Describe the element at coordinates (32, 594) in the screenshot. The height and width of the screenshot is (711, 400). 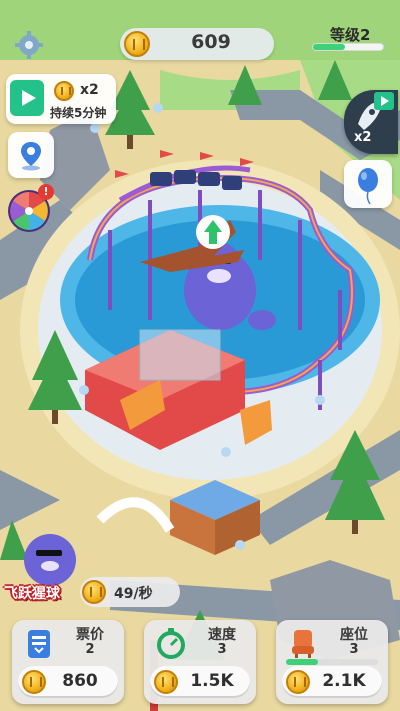
I see `ride-name: 飞跃猩球` at that location.